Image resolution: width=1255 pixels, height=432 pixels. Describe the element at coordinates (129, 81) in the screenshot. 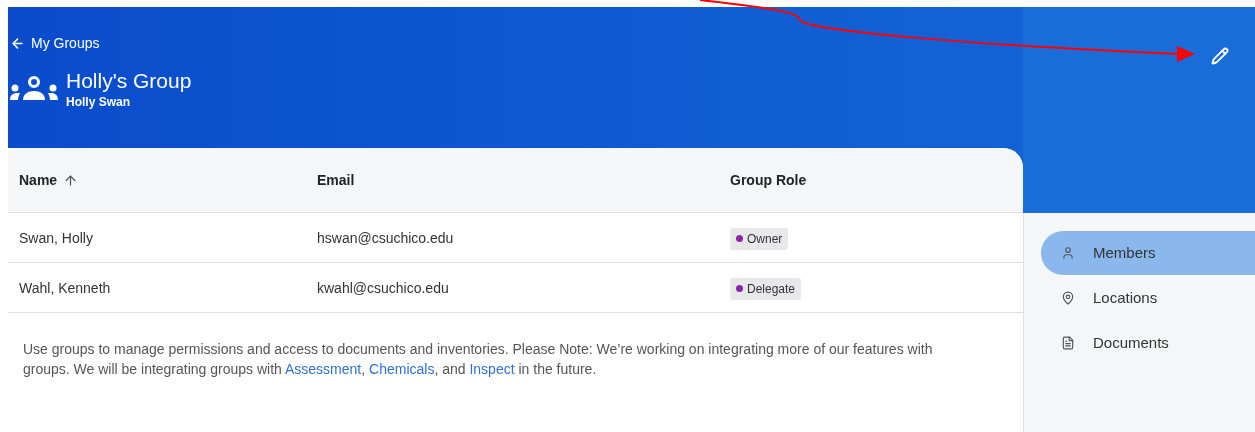

I see `group-title: Holly's Group` at that location.